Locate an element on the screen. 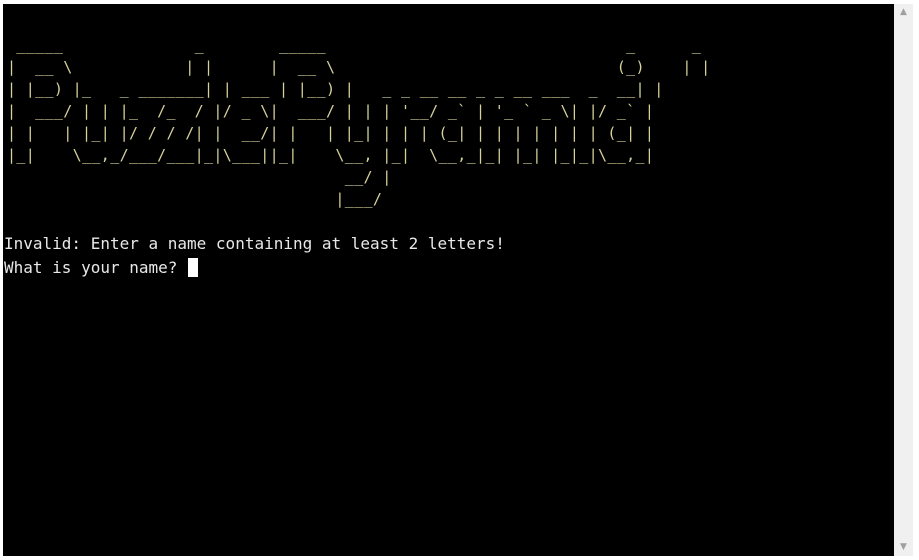 The image size is (919, 560). scroll-down-arrow-icon: ▼ is located at coordinates (903, 547).